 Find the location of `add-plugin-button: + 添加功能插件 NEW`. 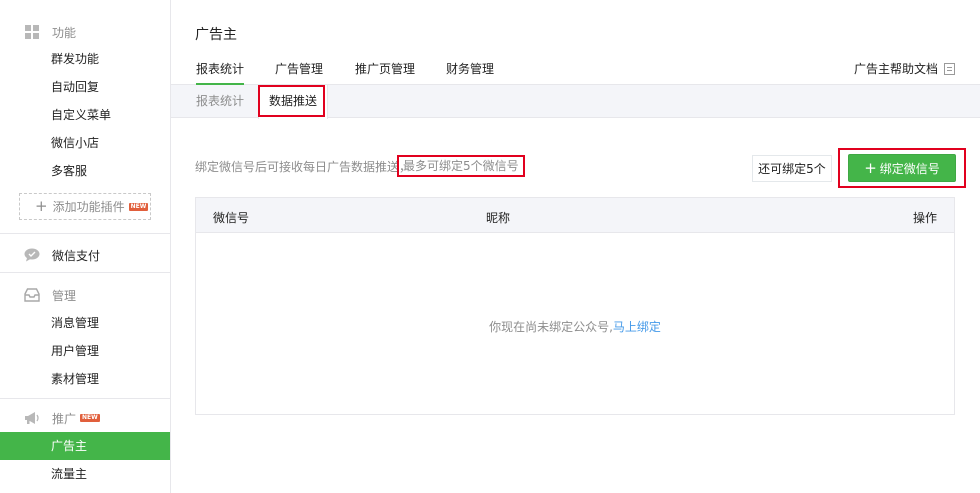

add-plugin-button: + 添加功能插件 NEW is located at coordinates (85, 206).